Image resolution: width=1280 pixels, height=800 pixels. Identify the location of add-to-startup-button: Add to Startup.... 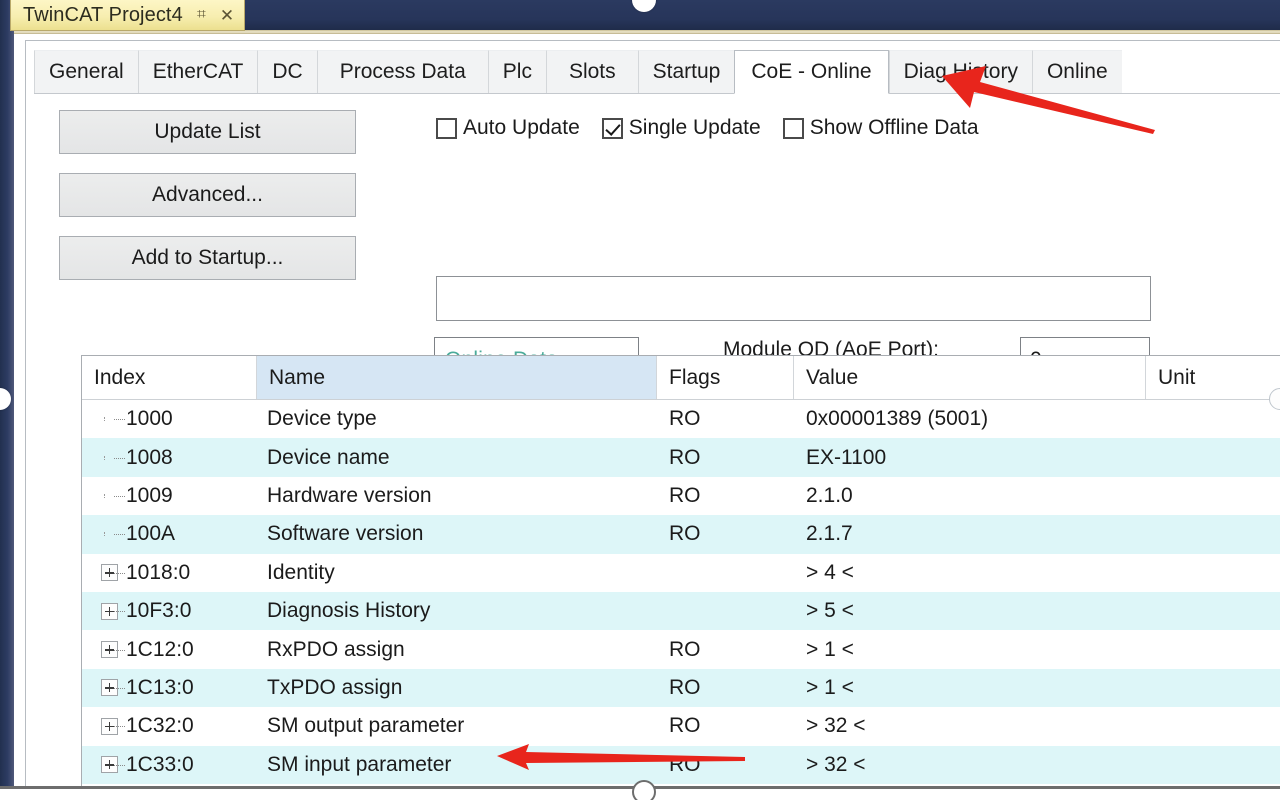
(207, 258).